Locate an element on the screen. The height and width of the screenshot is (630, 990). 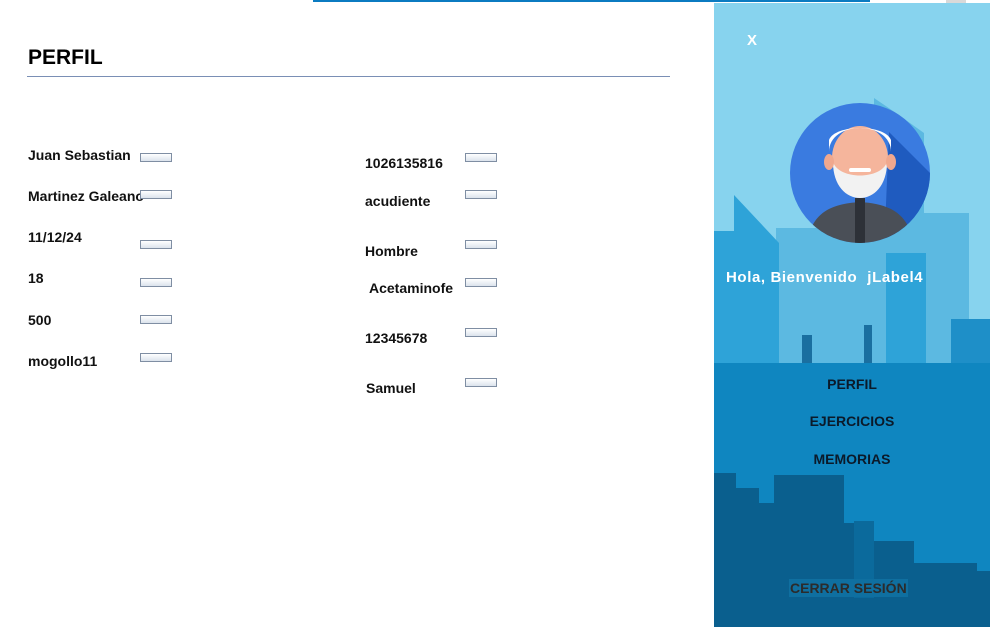
edit-number-button is located at coordinates (156, 319).